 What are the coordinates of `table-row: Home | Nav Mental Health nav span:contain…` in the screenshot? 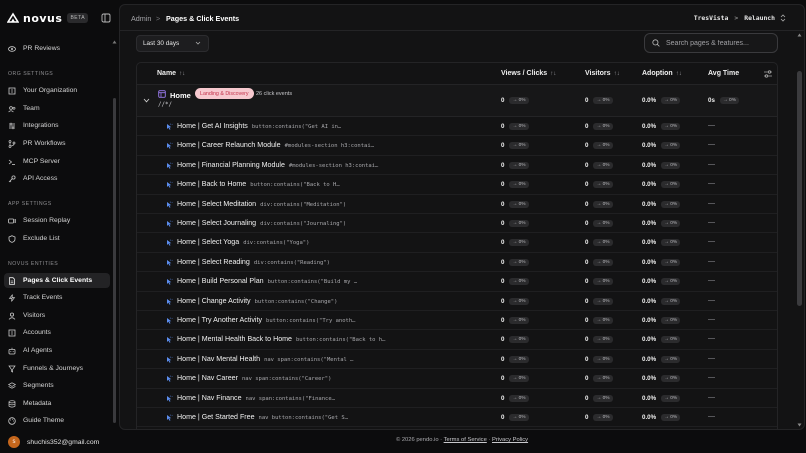 It's located at (457, 360).